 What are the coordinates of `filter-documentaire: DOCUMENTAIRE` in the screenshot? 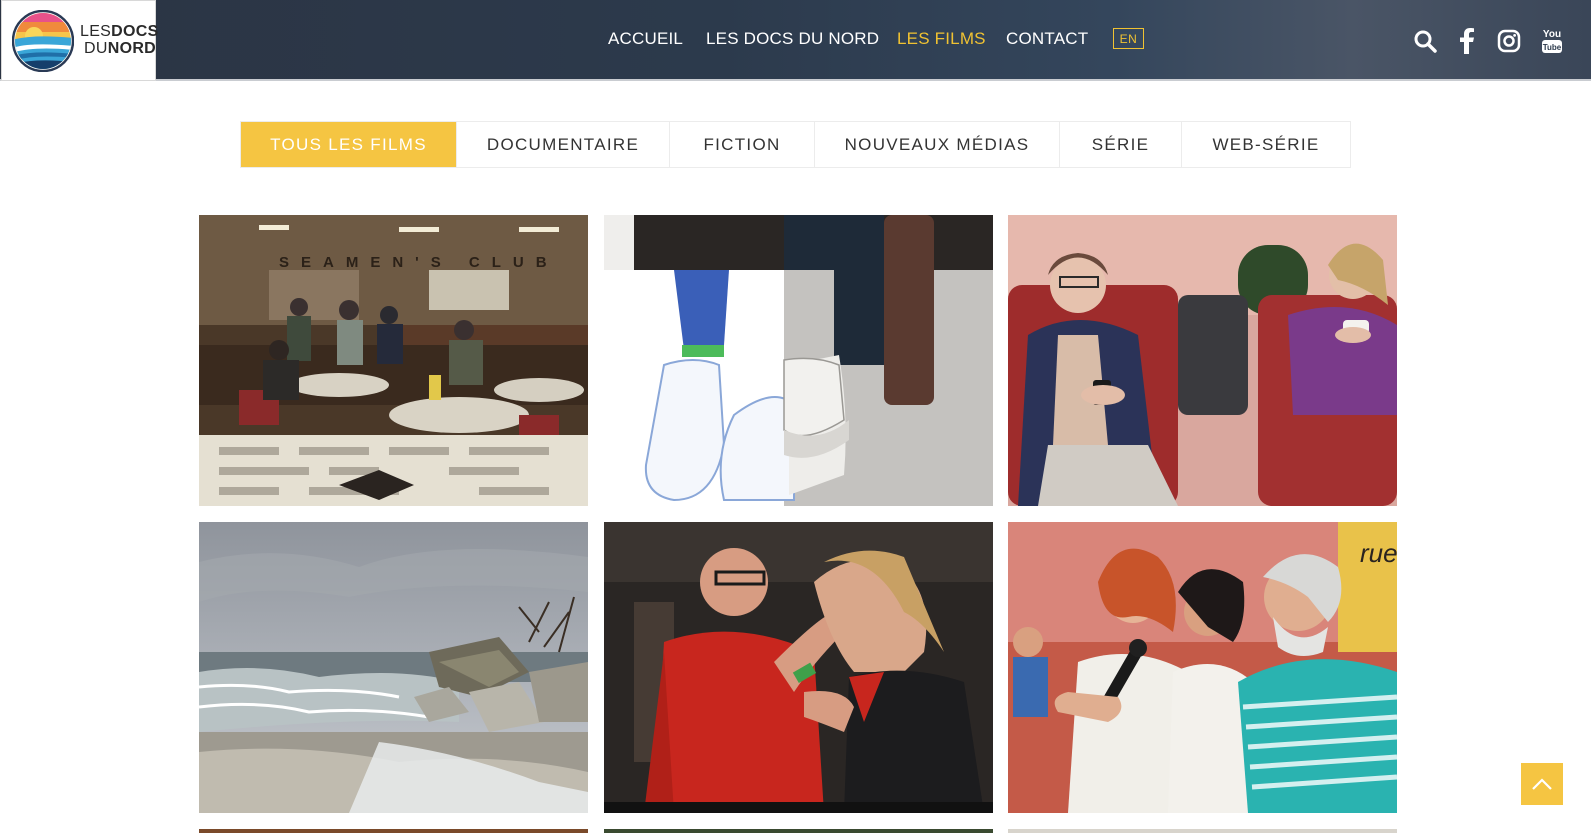 It's located at (563, 144).